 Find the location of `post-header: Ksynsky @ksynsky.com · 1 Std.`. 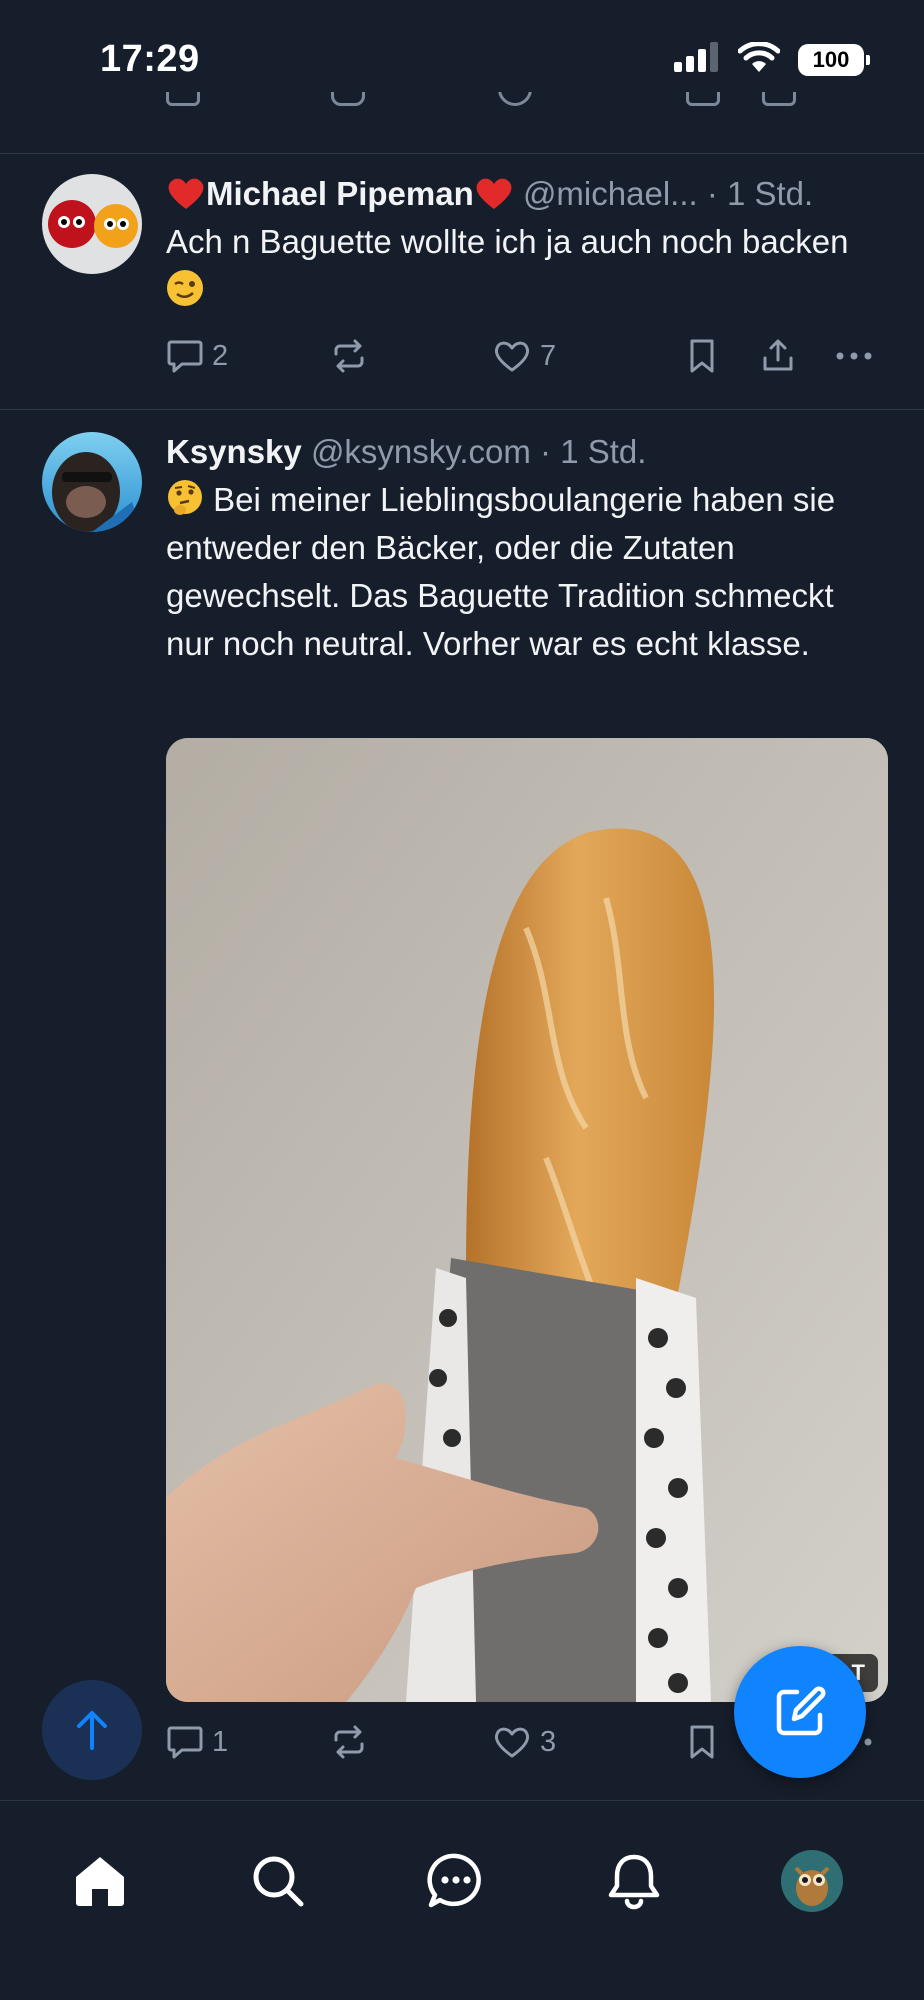

post-header: Ksynsky @ksynsky.com · 1 Std. is located at coordinates (527, 452).